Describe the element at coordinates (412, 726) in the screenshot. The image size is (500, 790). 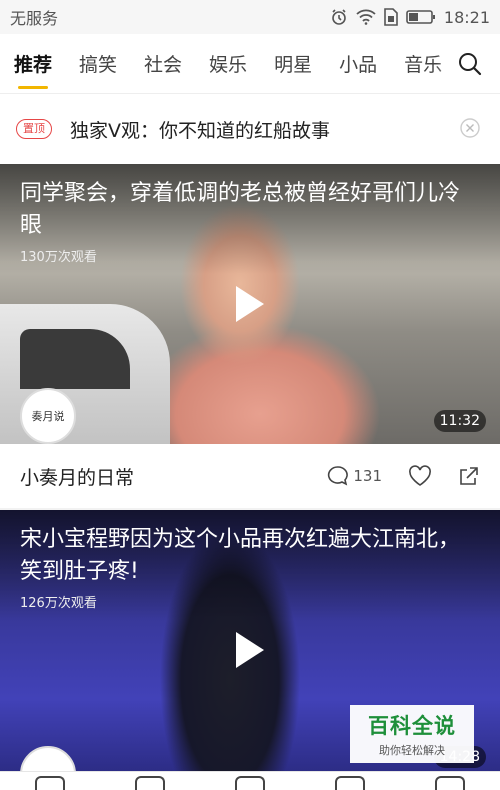
I see `watermark-title: 百科全说` at that location.